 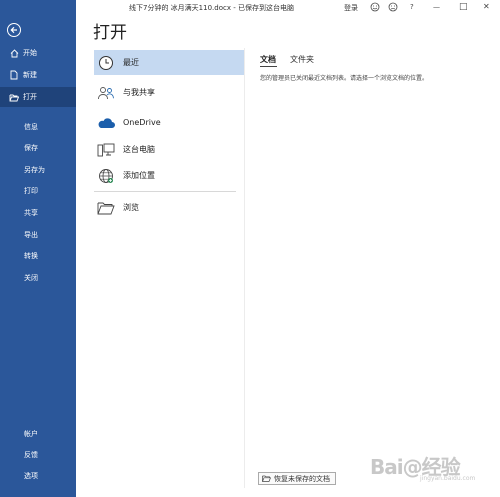 I want to click on nav-item-open: 打开, so click(x=38, y=97).